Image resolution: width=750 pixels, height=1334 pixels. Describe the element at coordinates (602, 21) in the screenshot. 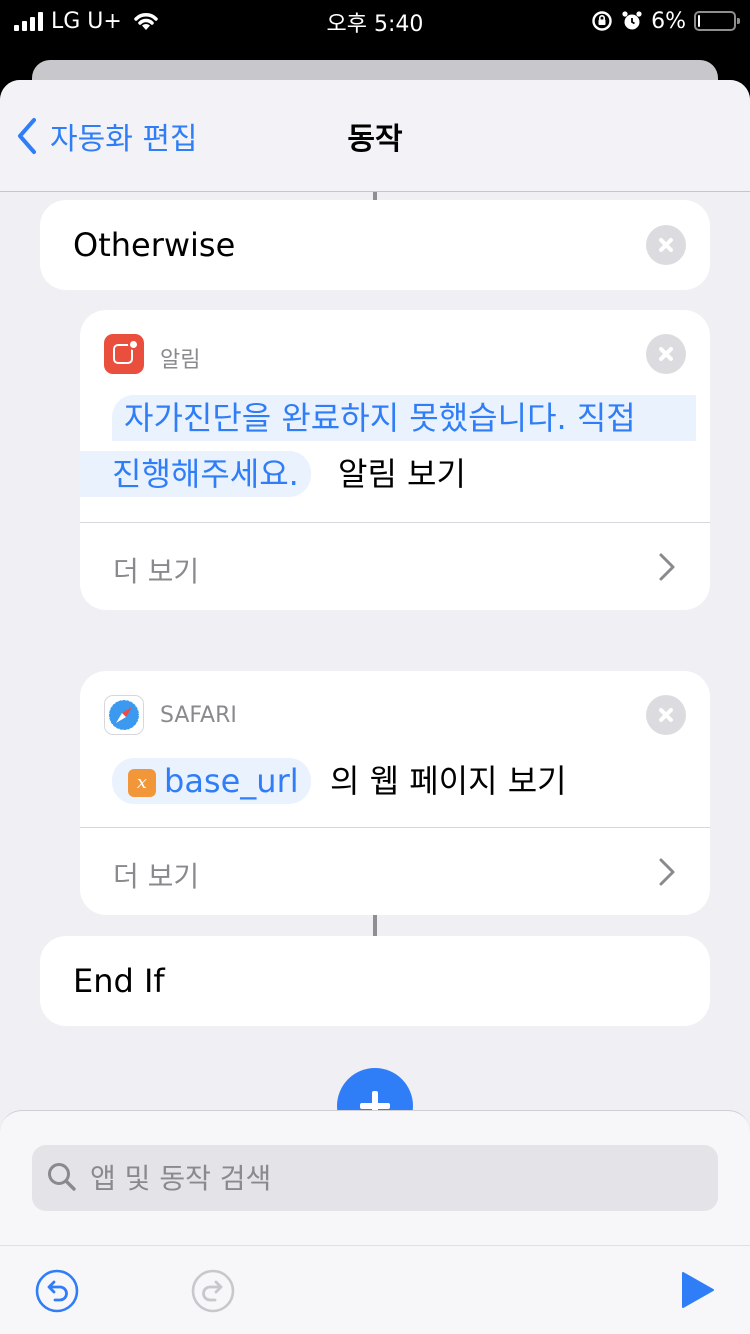

I see `rotation-lock-icon` at that location.